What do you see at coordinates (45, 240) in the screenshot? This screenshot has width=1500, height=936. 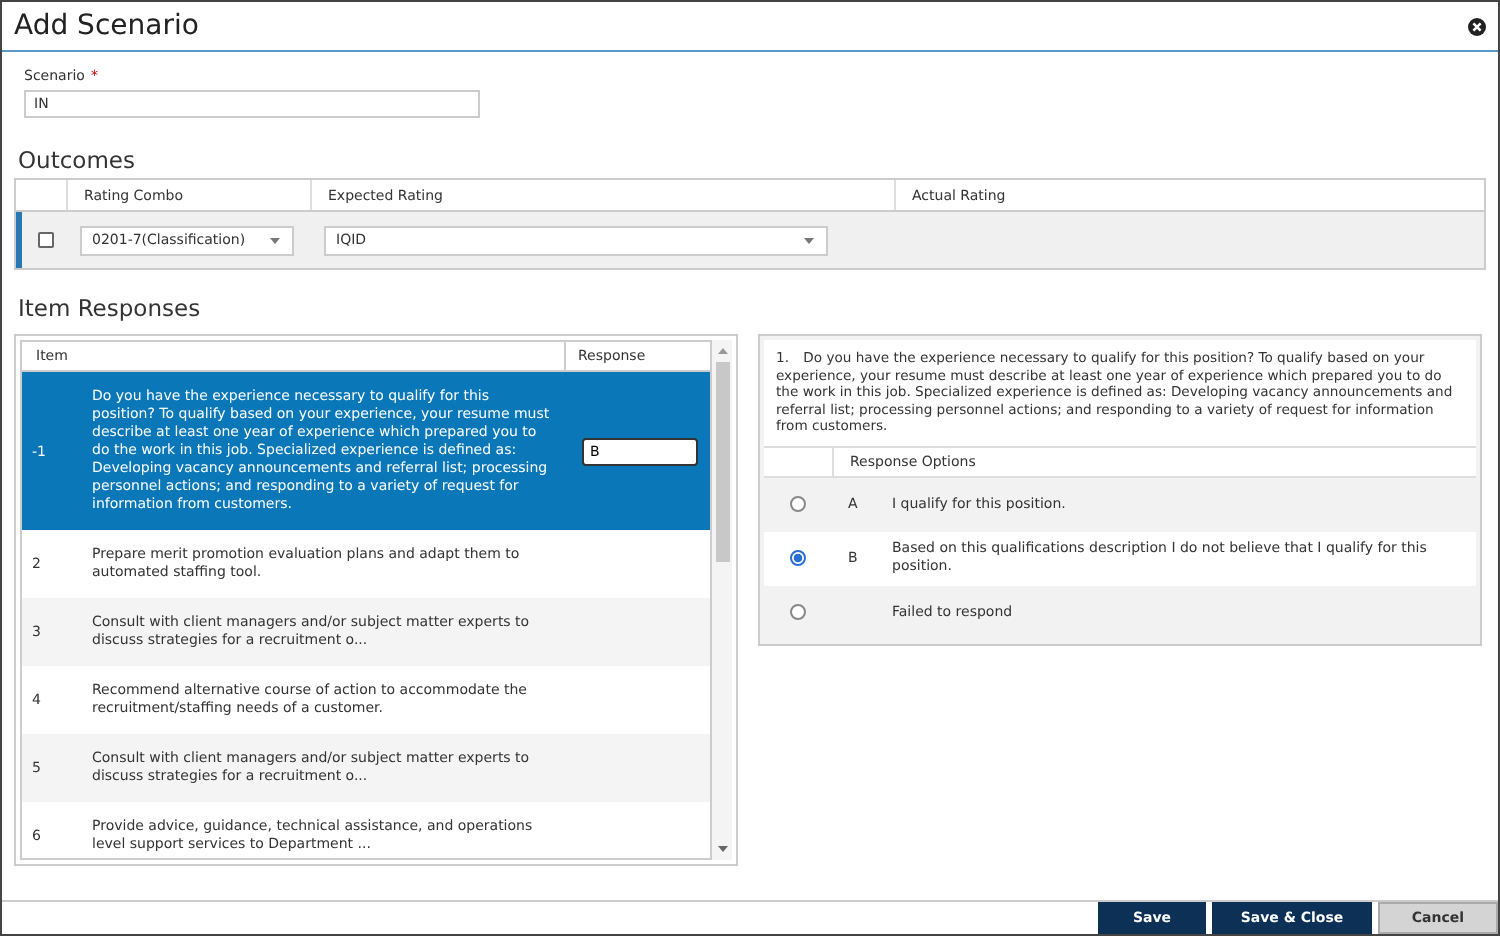 I see `checkbox` at bounding box center [45, 240].